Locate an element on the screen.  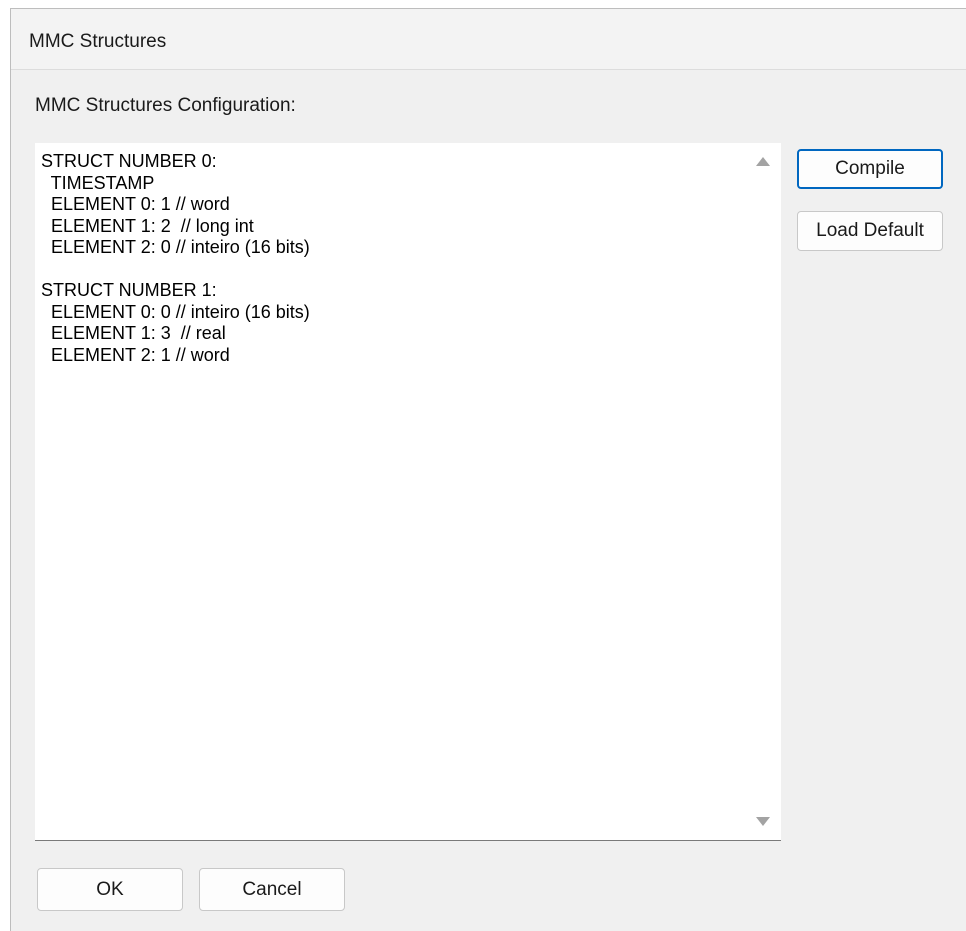
vertical-scrollbar is located at coordinates (763, 491).